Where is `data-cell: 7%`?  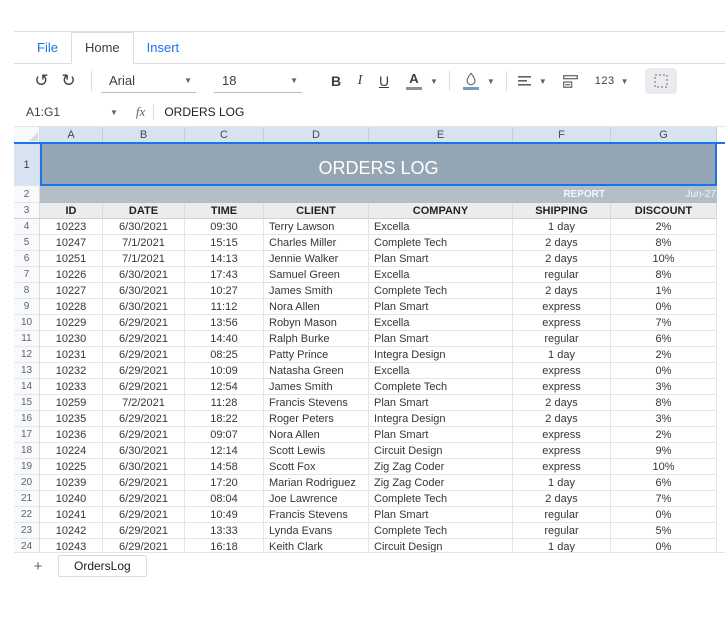
data-cell: 7% is located at coordinates (664, 499).